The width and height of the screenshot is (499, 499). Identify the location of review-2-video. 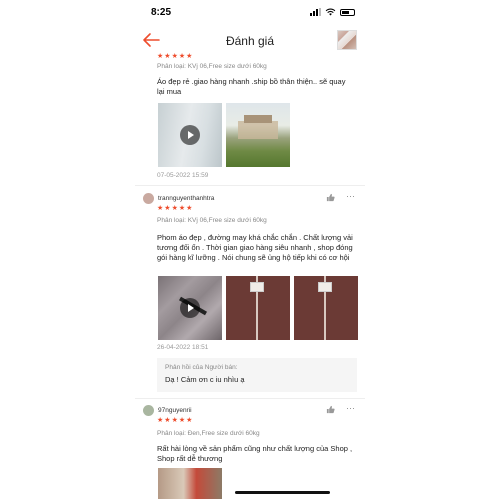
(190, 308).